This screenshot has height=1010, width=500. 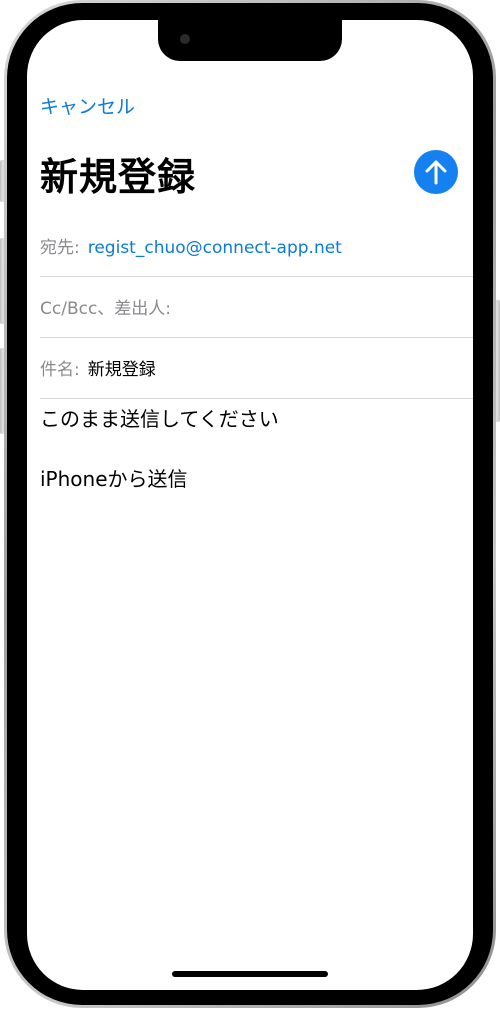 I want to click on to-field: 宛先: regist_chuo@connect-app.net, so click(x=256, y=246).